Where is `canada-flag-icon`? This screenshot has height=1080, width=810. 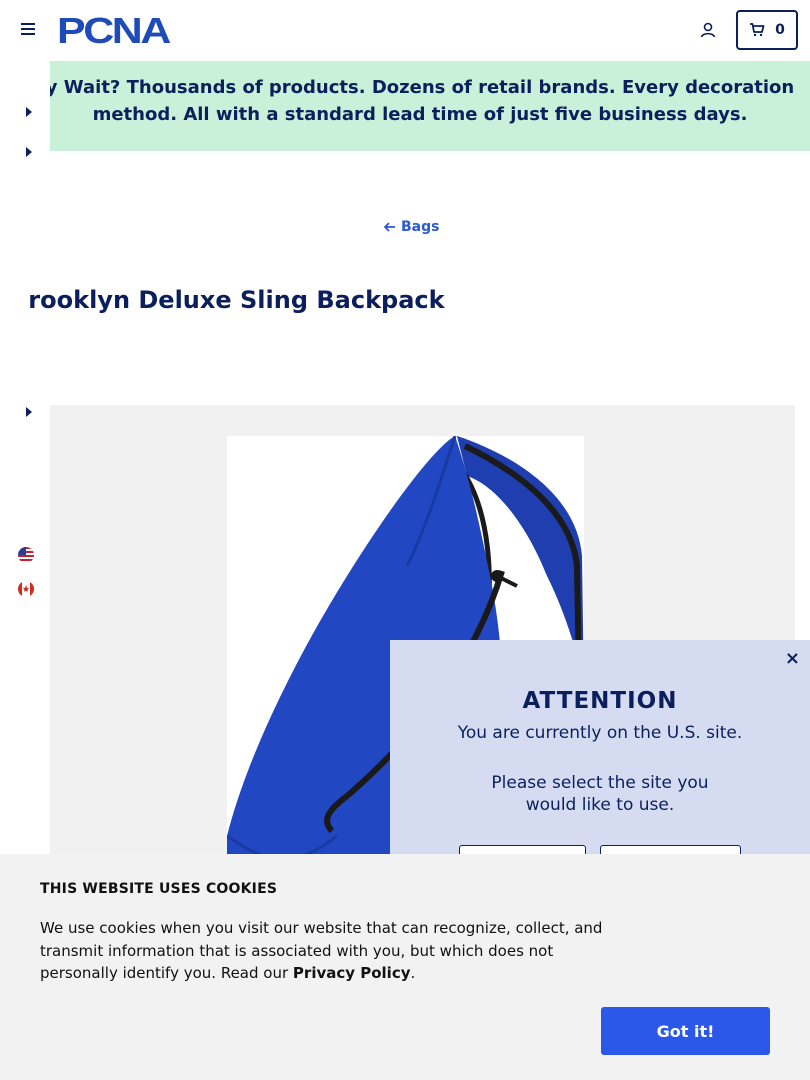 canada-flag-icon is located at coordinates (26, 589).